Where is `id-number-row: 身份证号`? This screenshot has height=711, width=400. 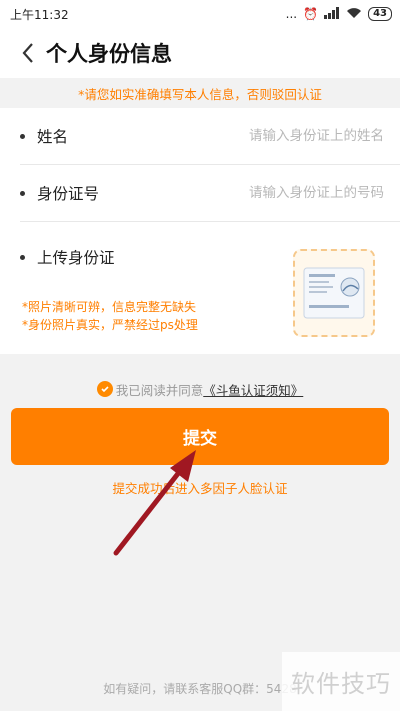
id-number-row: 身份证号 is located at coordinates (210, 193).